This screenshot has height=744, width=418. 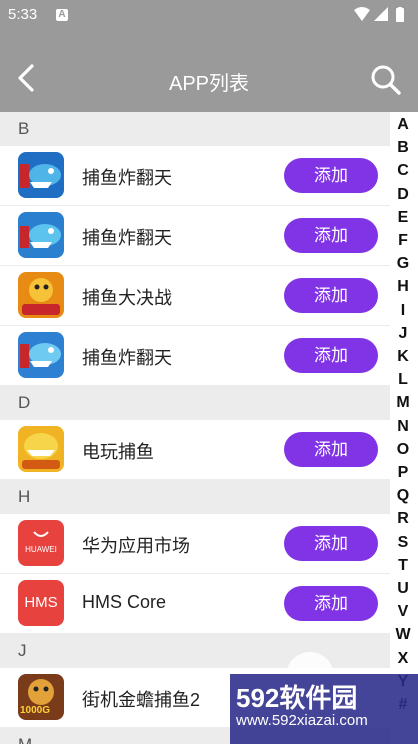 What do you see at coordinates (403, 473) in the screenshot?
I see `index-letter: P` at bounding box center [403, 473].